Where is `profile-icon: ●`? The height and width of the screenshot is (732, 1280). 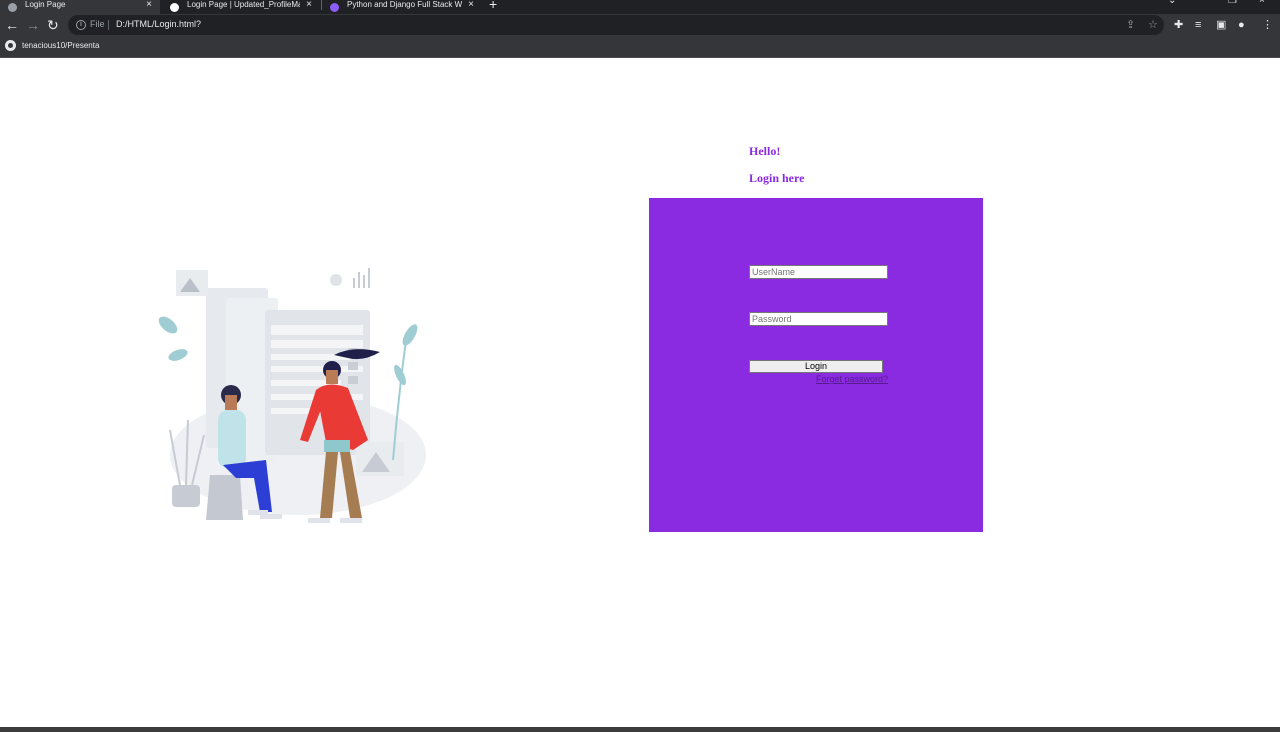
profile-icon: ● is located at coordinates (1241, 25).